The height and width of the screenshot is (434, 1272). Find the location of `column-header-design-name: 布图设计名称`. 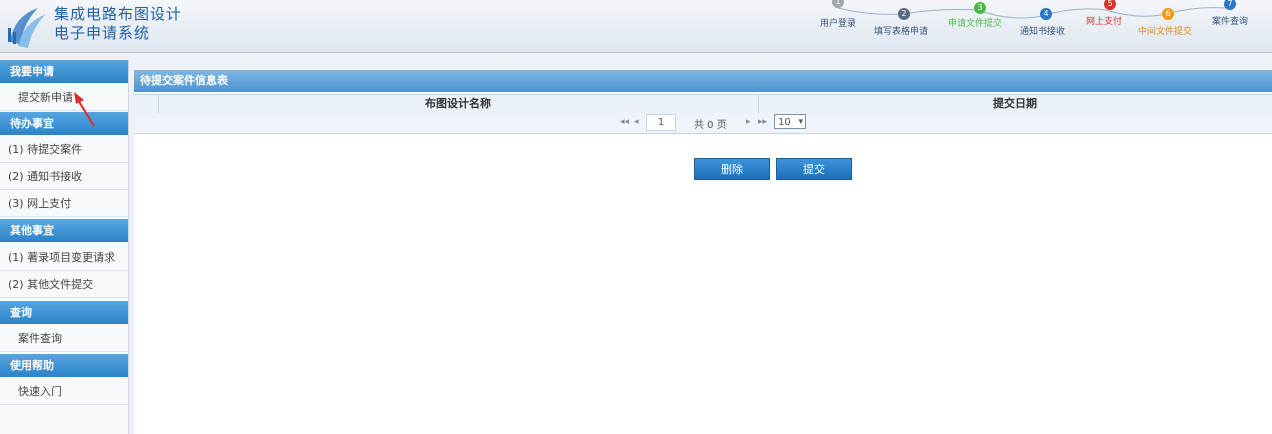

column-header-design-name: 布图设计名称 is located at coordinates (458, 104).